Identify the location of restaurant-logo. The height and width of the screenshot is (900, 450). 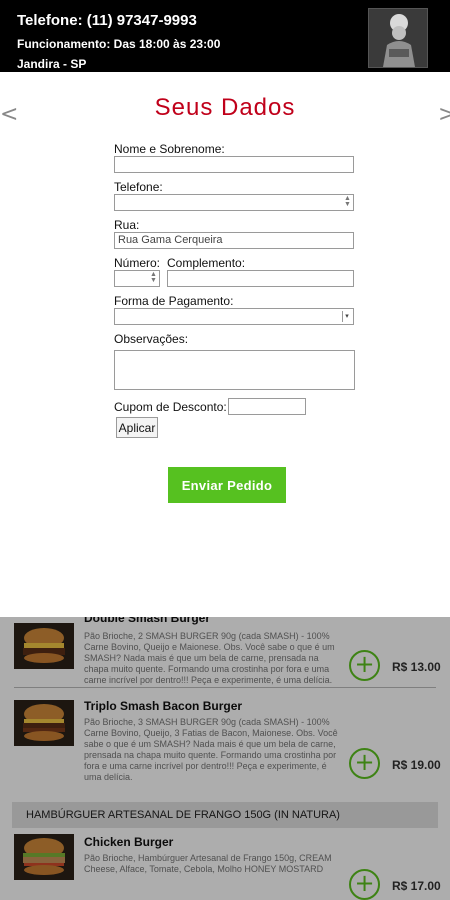
(398, 38).